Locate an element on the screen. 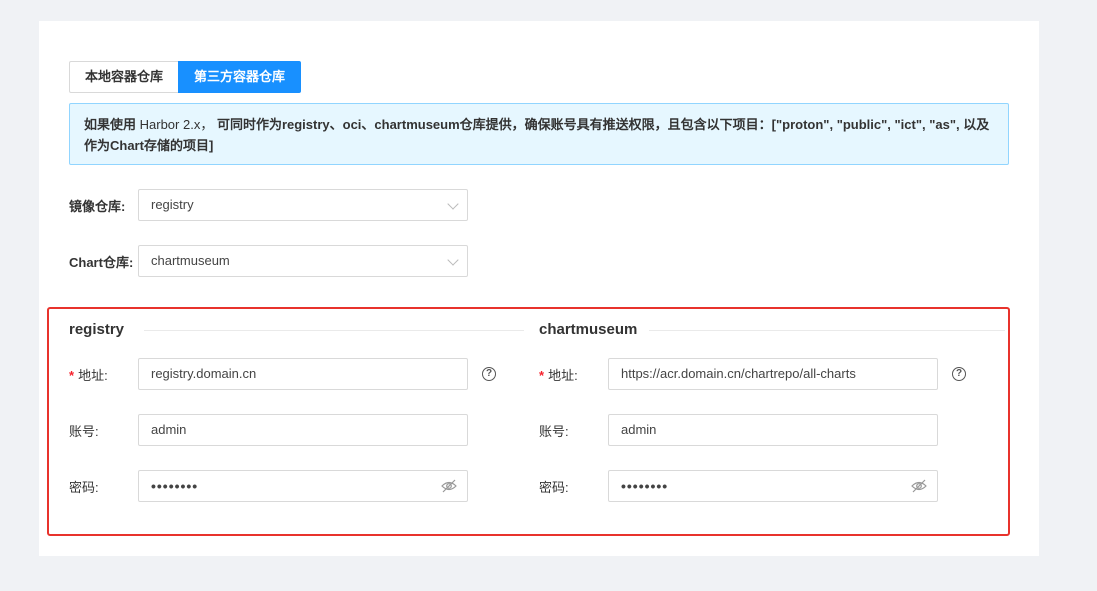 This screenshot has height=591, width=1097. registry-address-row: * 地址: registry.domain.cn ? is located at coordinates (282, 374).